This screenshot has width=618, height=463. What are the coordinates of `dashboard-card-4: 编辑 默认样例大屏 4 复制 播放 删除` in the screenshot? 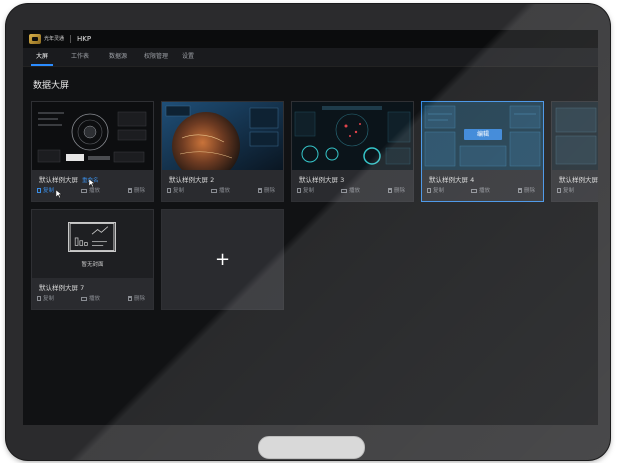 It's located at (482, 151).